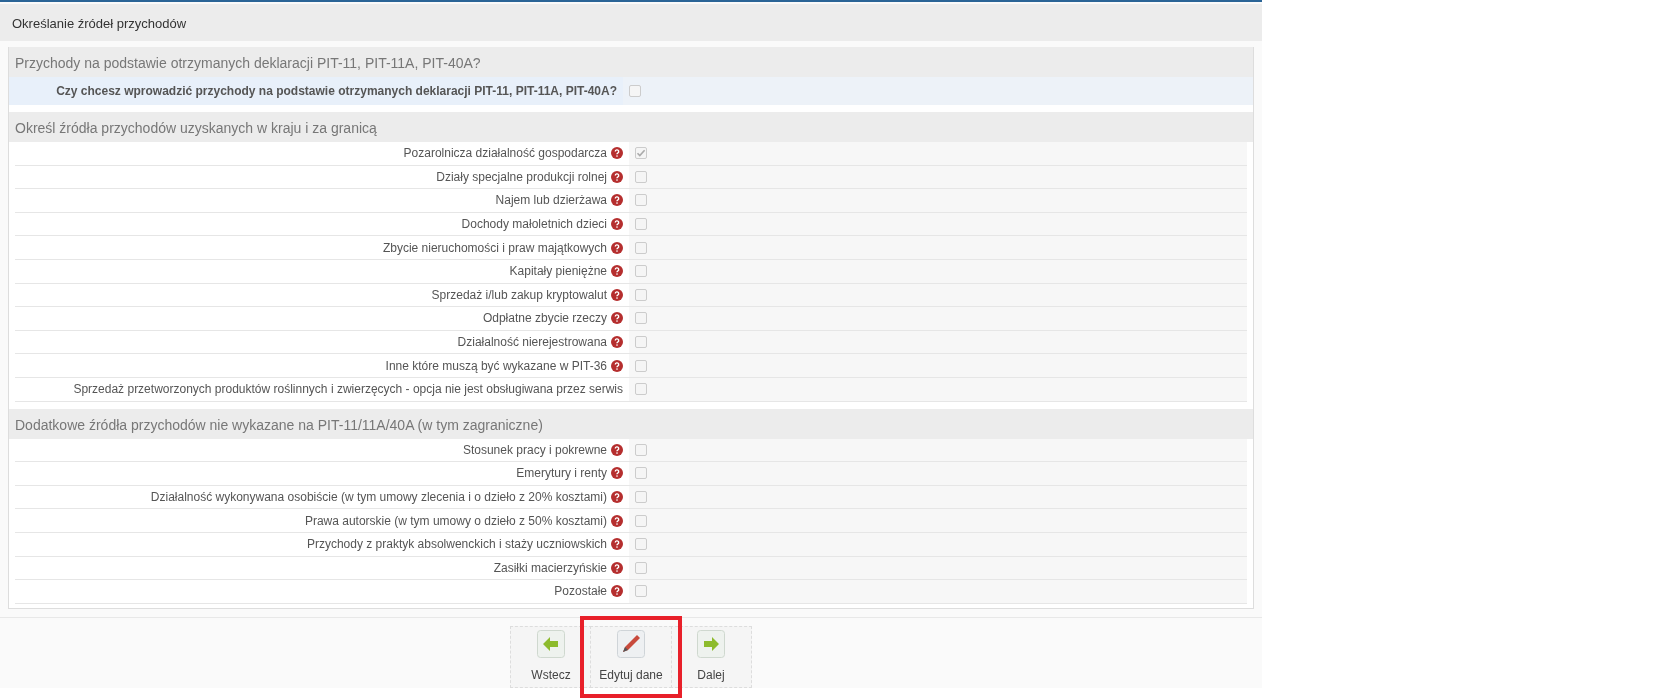 This screenshot has height=699, width=1657. What do you see at coordinates (456, 545) in the screenshot?
I see `field-label: Przychody z praktyk absolwenckich i staży uczniowskich` at bounding box center [456, 545].